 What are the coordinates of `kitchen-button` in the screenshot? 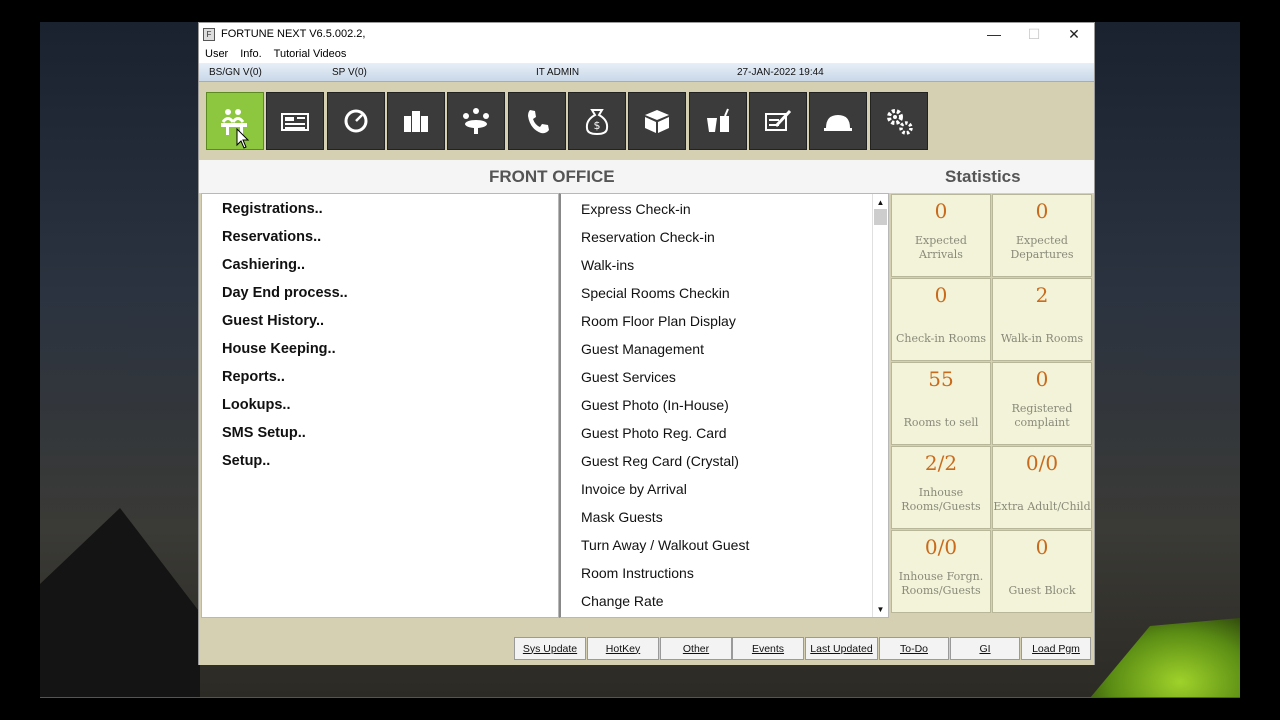 It's located at (838, 121).